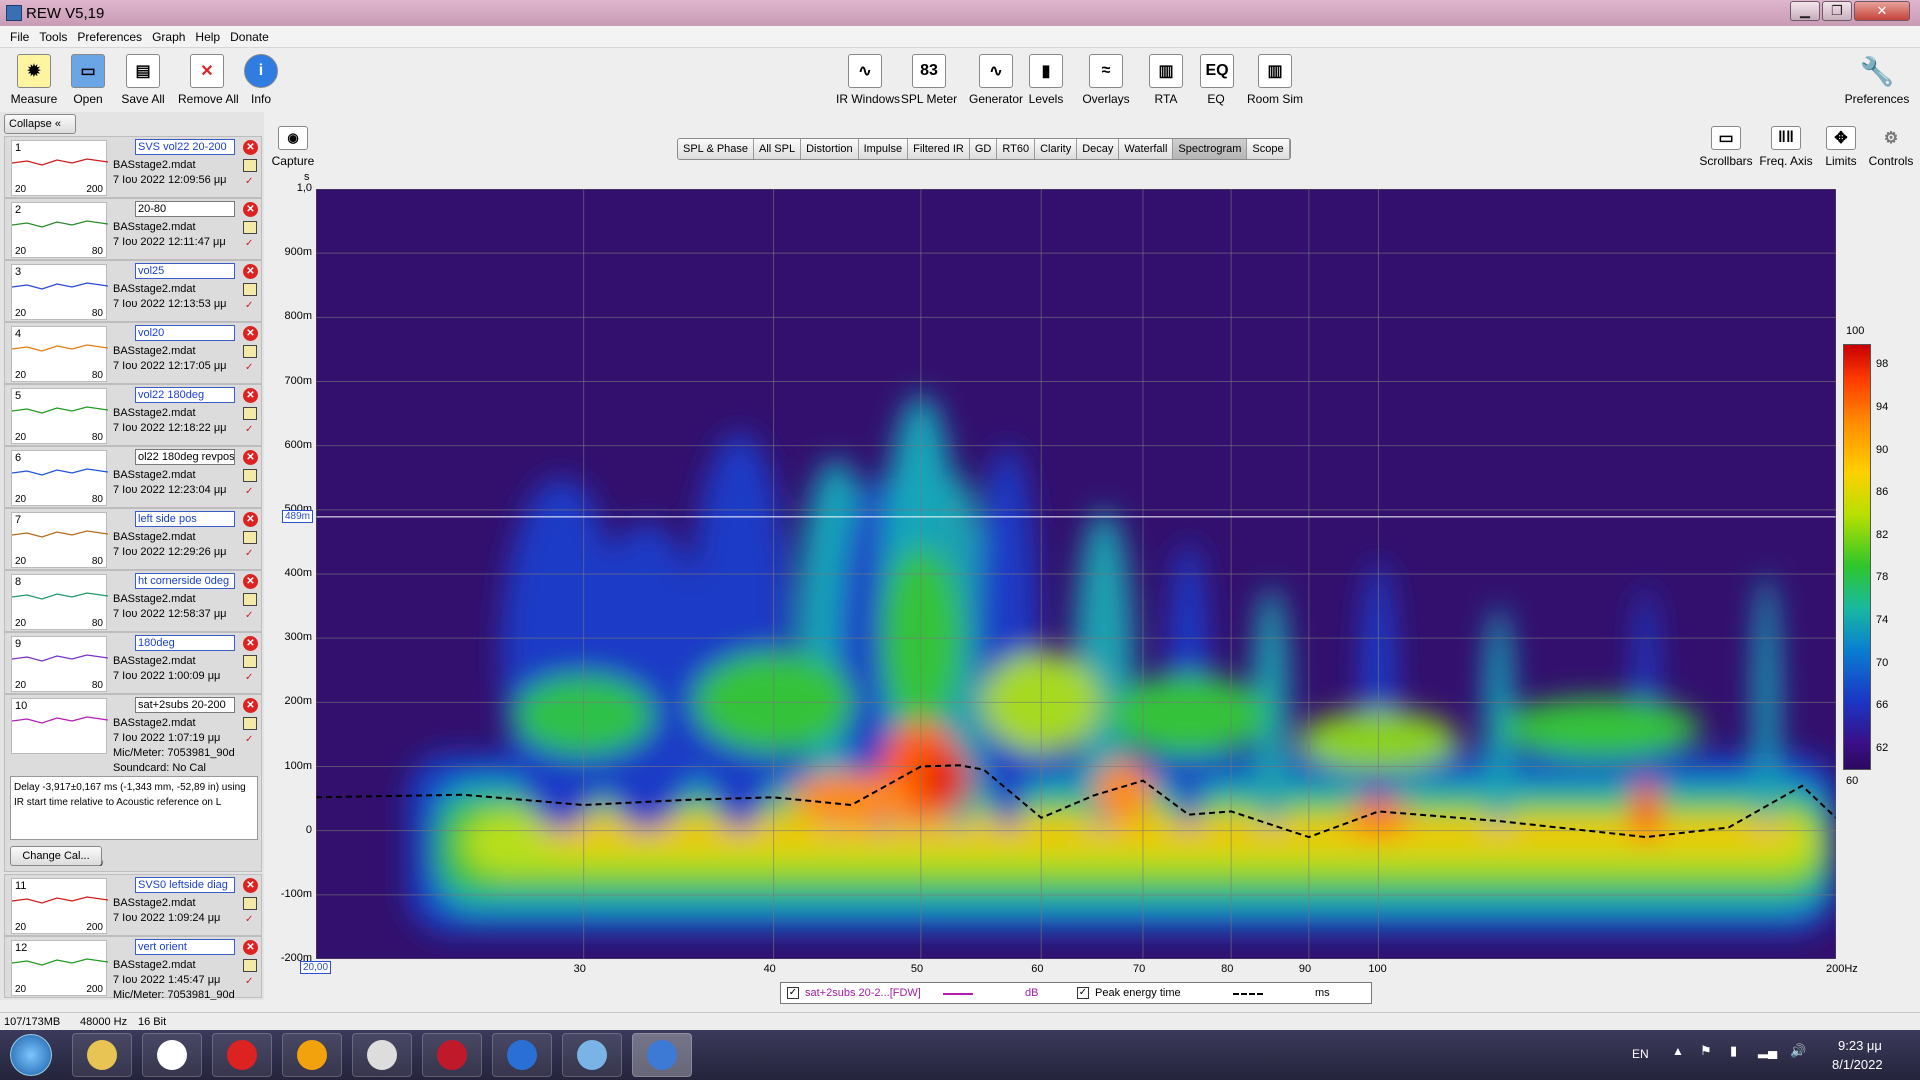 The width and height of the screenshot is (1920, 1080). What do you see at coordinates (168, 37) in the screenshot?
I see `menu-graph: Graph` at bounding box center [168, 37].